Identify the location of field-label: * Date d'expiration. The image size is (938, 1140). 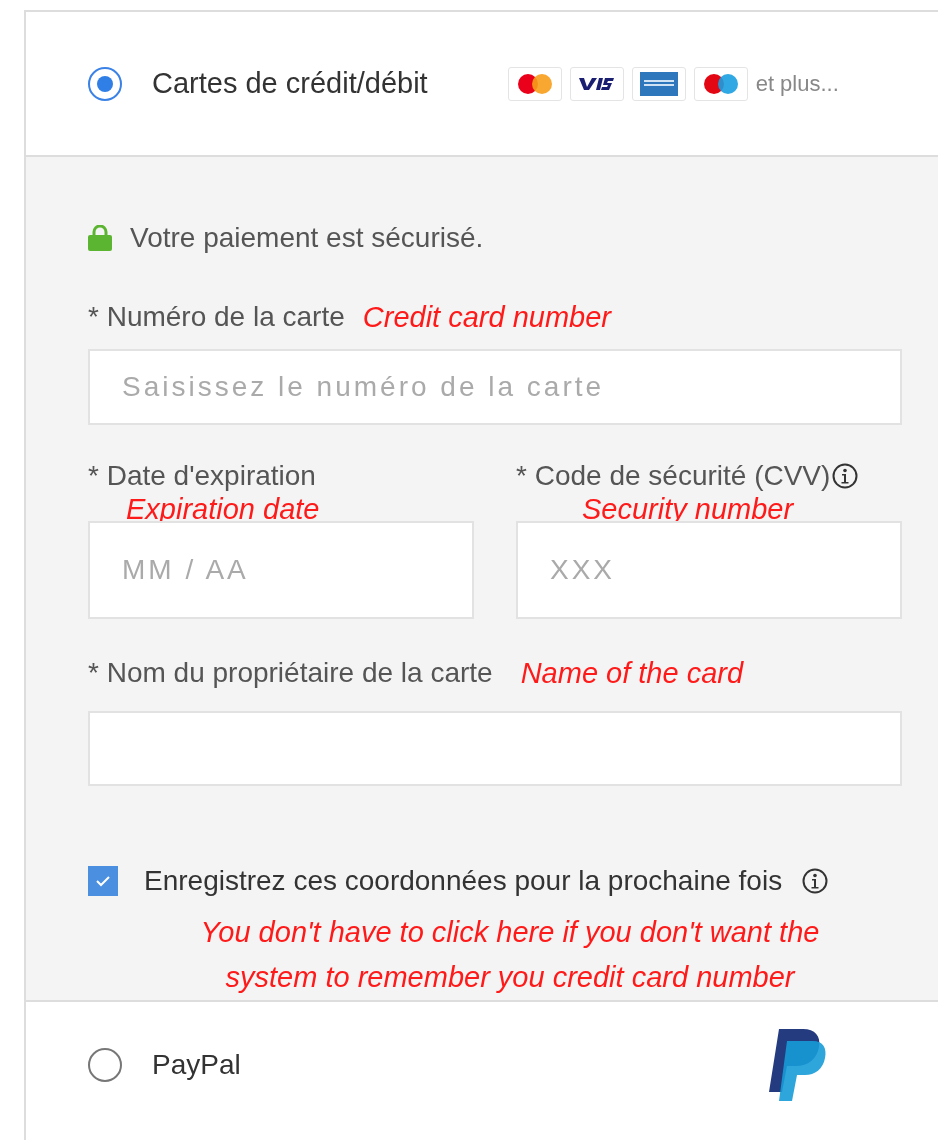
(202, 475).